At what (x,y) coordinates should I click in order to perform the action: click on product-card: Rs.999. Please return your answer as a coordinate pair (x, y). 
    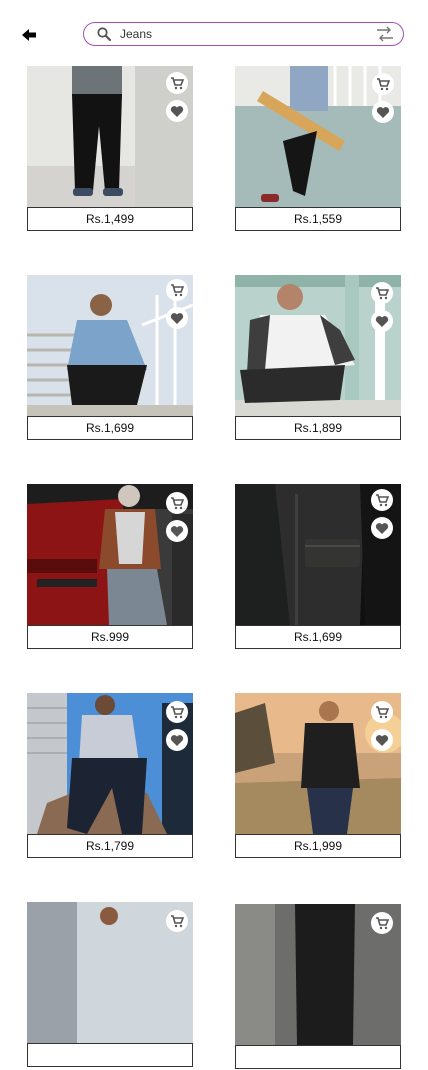
    Looking at the image, I should click on (110, 567).